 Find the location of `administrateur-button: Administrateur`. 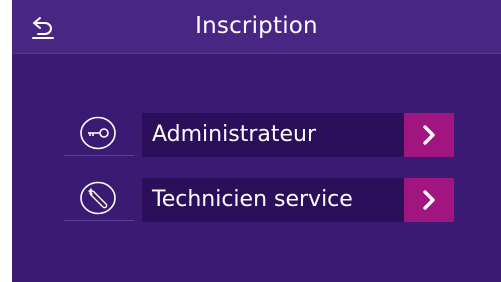

administrateur-button: Administrateur is located at coordinates (298, 135).